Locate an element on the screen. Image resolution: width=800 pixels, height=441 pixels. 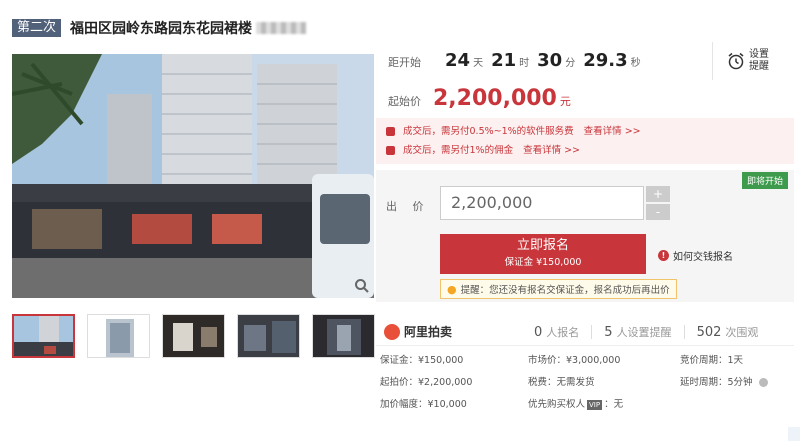
market-price-detail: 市场价：¥3,000,000 is located at coordinates (574, 360).